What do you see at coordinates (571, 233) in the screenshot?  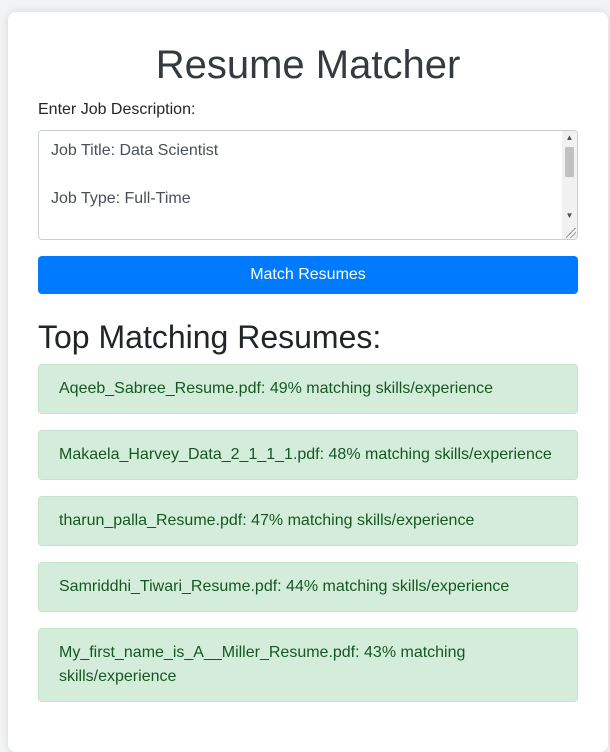 I see `resize-grip-icon` at bounding box center [571, 233].